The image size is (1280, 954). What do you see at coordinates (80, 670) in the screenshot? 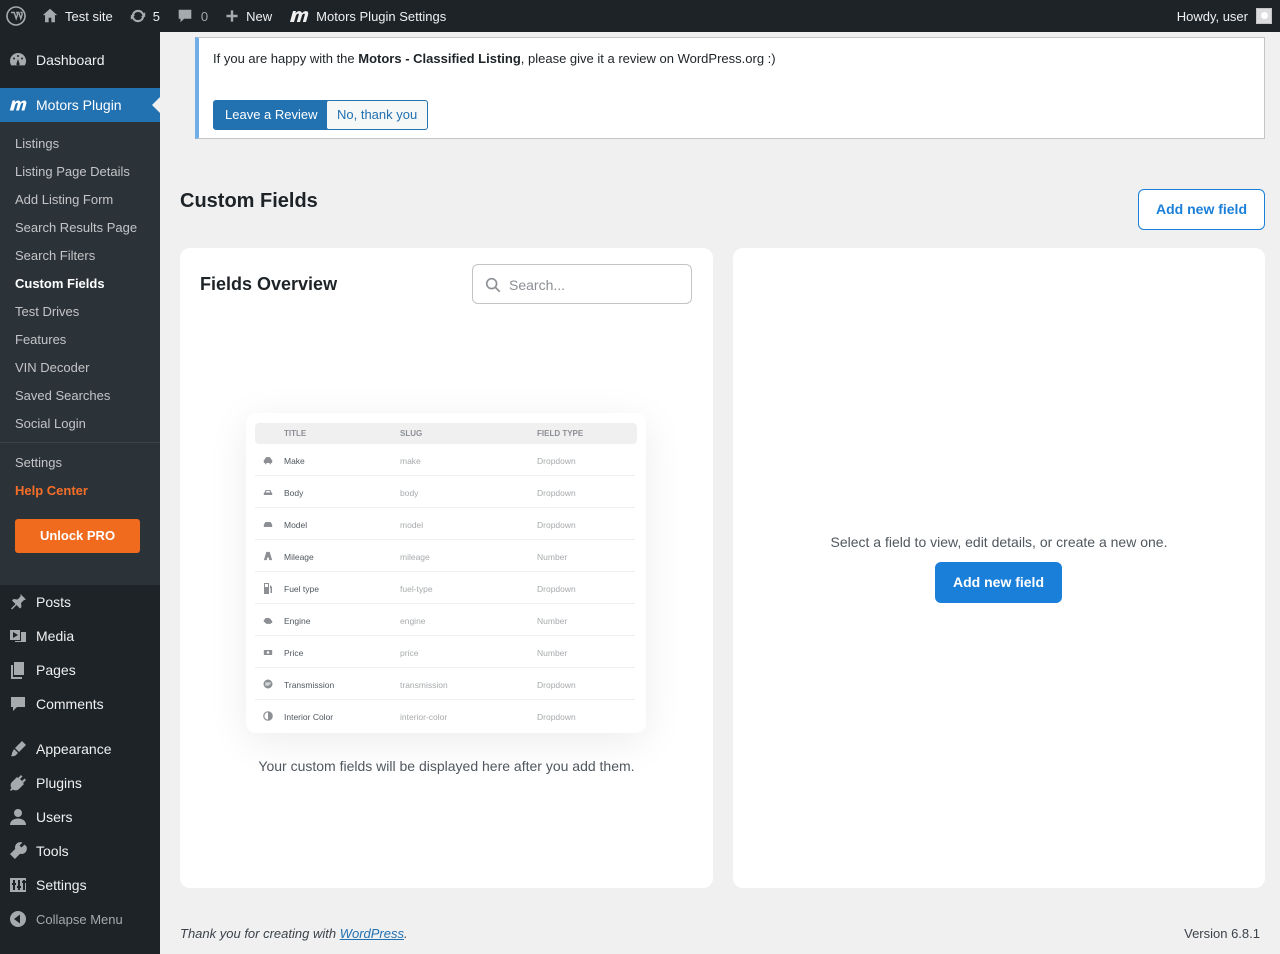
I see `menu-pages: Pages` at bounding box center [80, 670].